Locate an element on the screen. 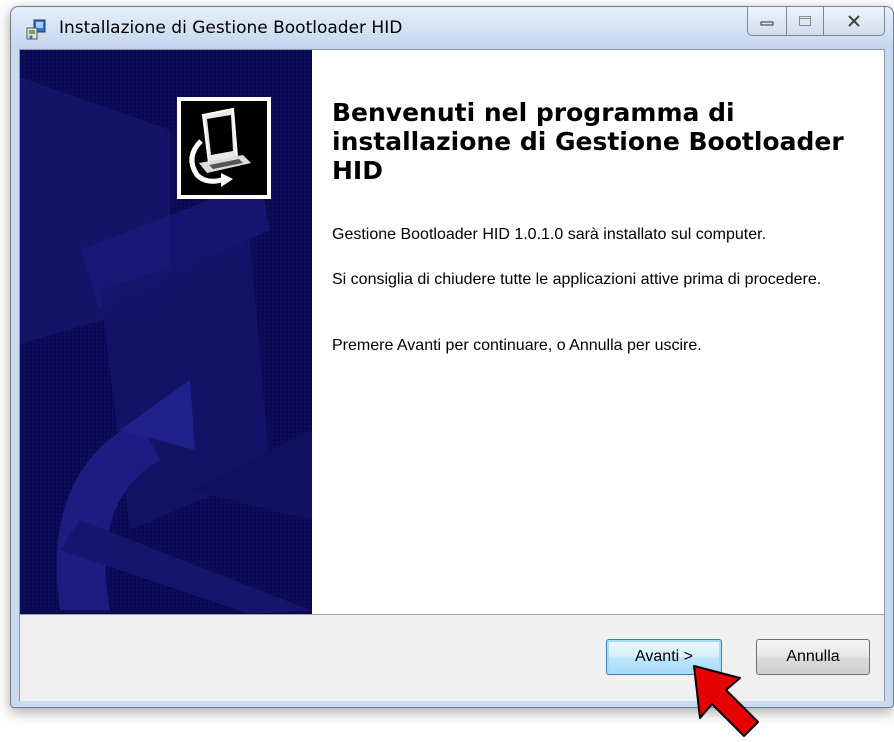 The height and width of the screenshot is (742, 894). red-arrow-pointer-icon is located at coordinates (726, 701).